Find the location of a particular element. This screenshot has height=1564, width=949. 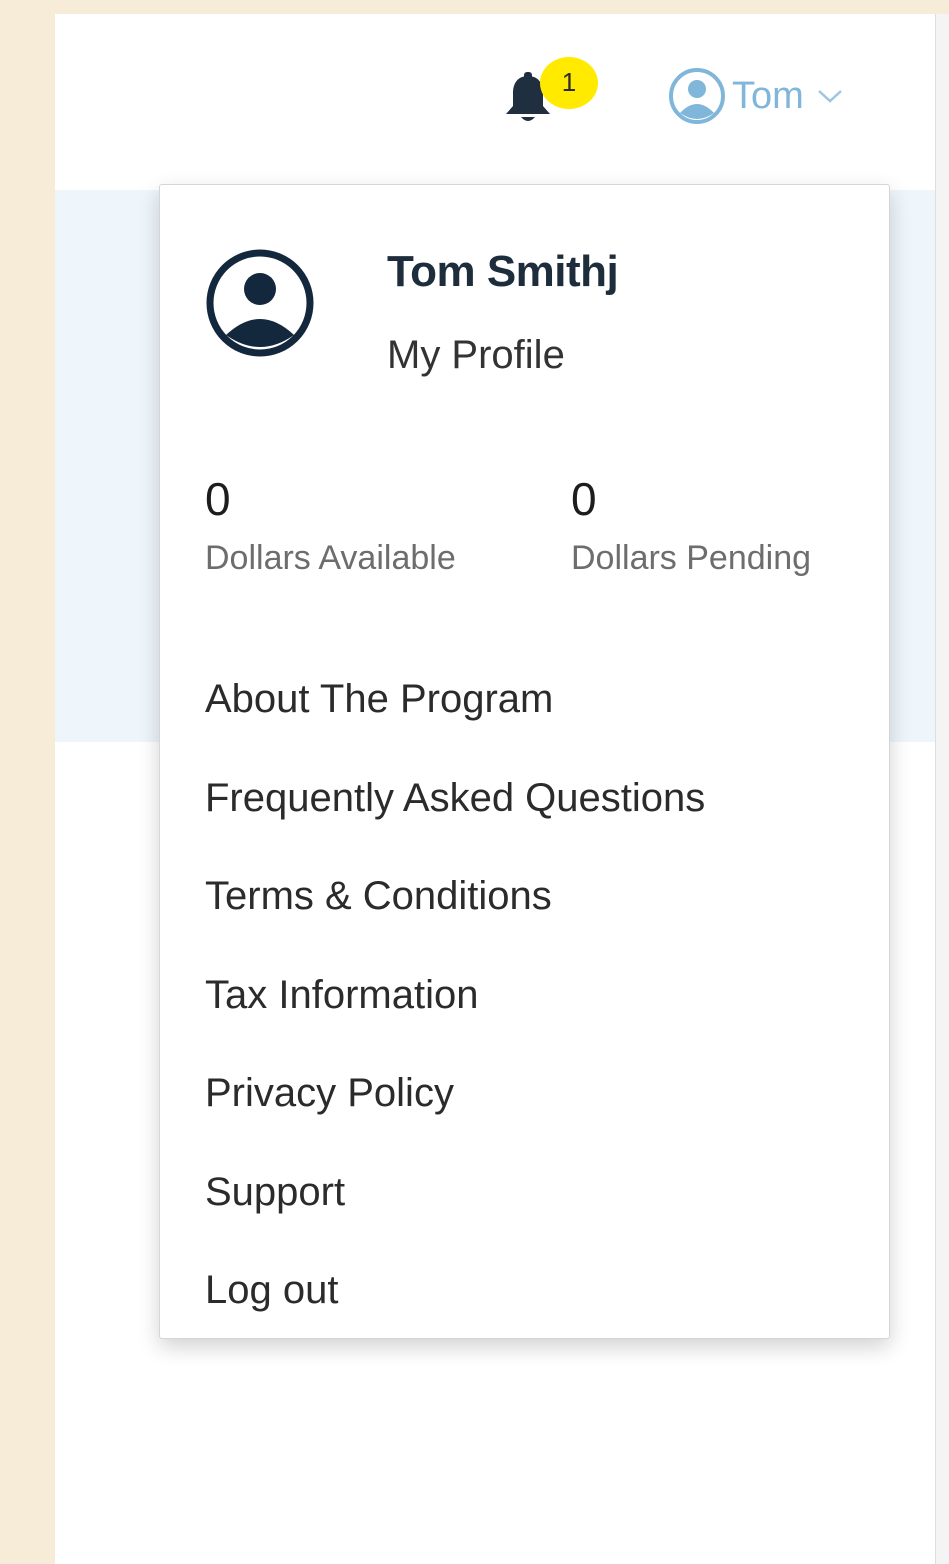

dollars-pending-stat: 0 Dollars Pending is located at coordinates (691, 525).